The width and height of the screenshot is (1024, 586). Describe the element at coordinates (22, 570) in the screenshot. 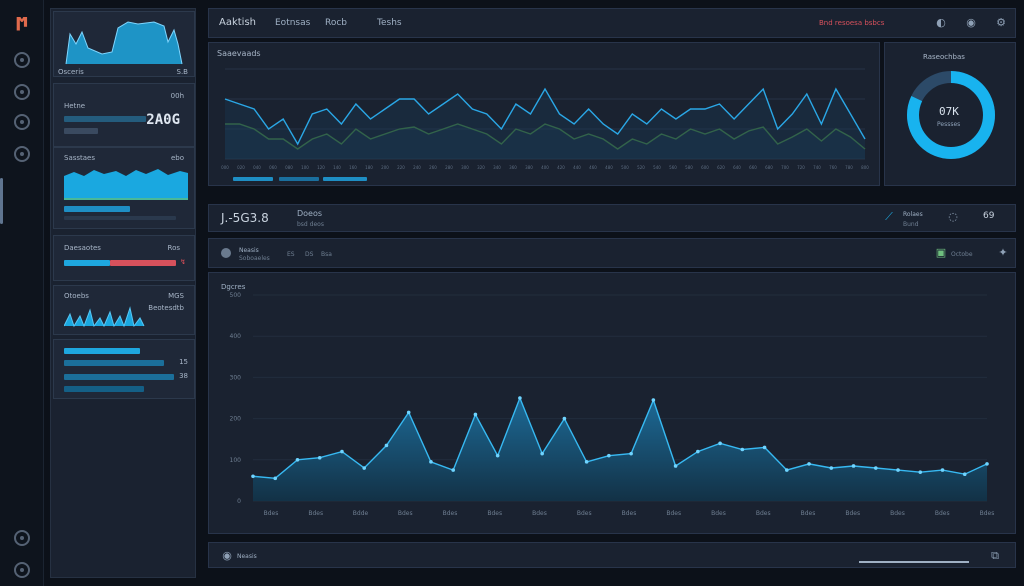

I see `user-icon` at that location.